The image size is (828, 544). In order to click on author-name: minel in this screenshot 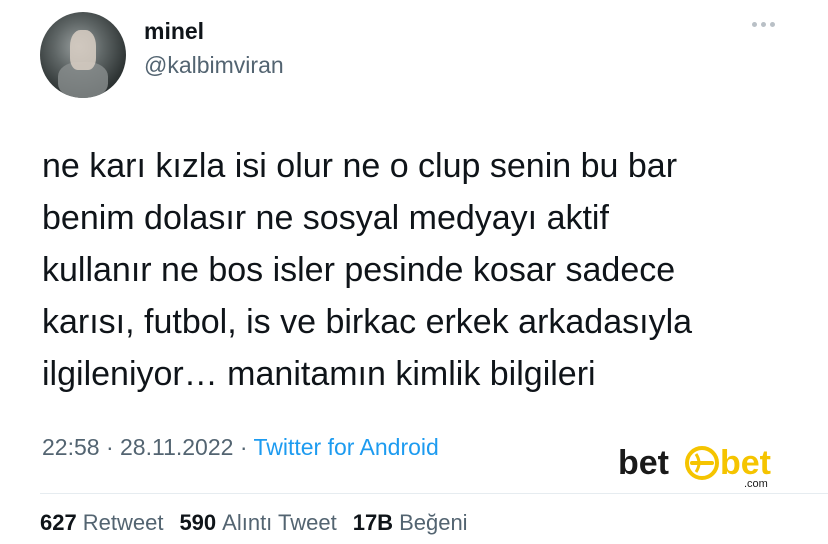, I will do `click(174, 31)`.